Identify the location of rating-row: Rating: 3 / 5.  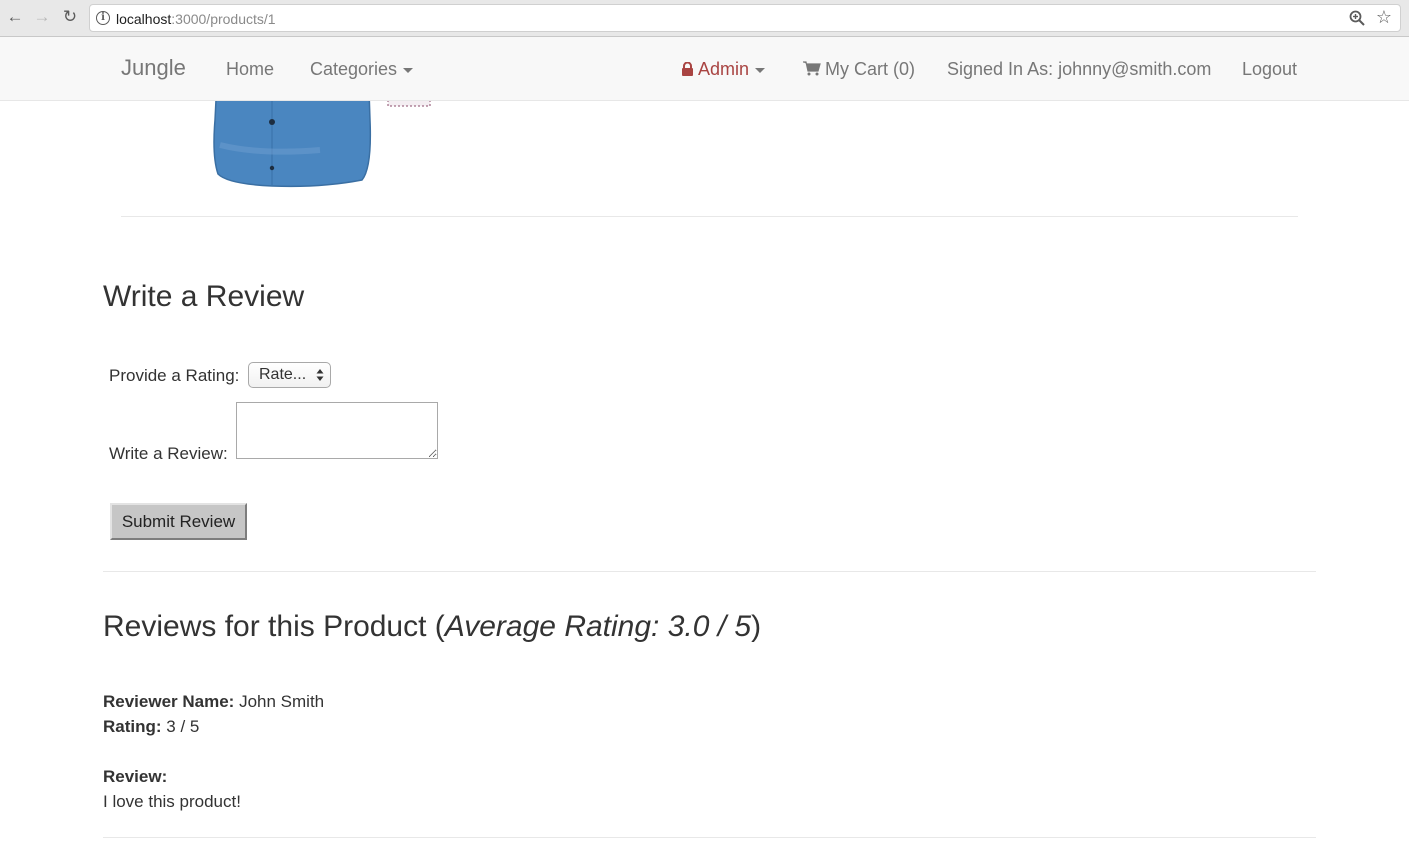
(213, 726).